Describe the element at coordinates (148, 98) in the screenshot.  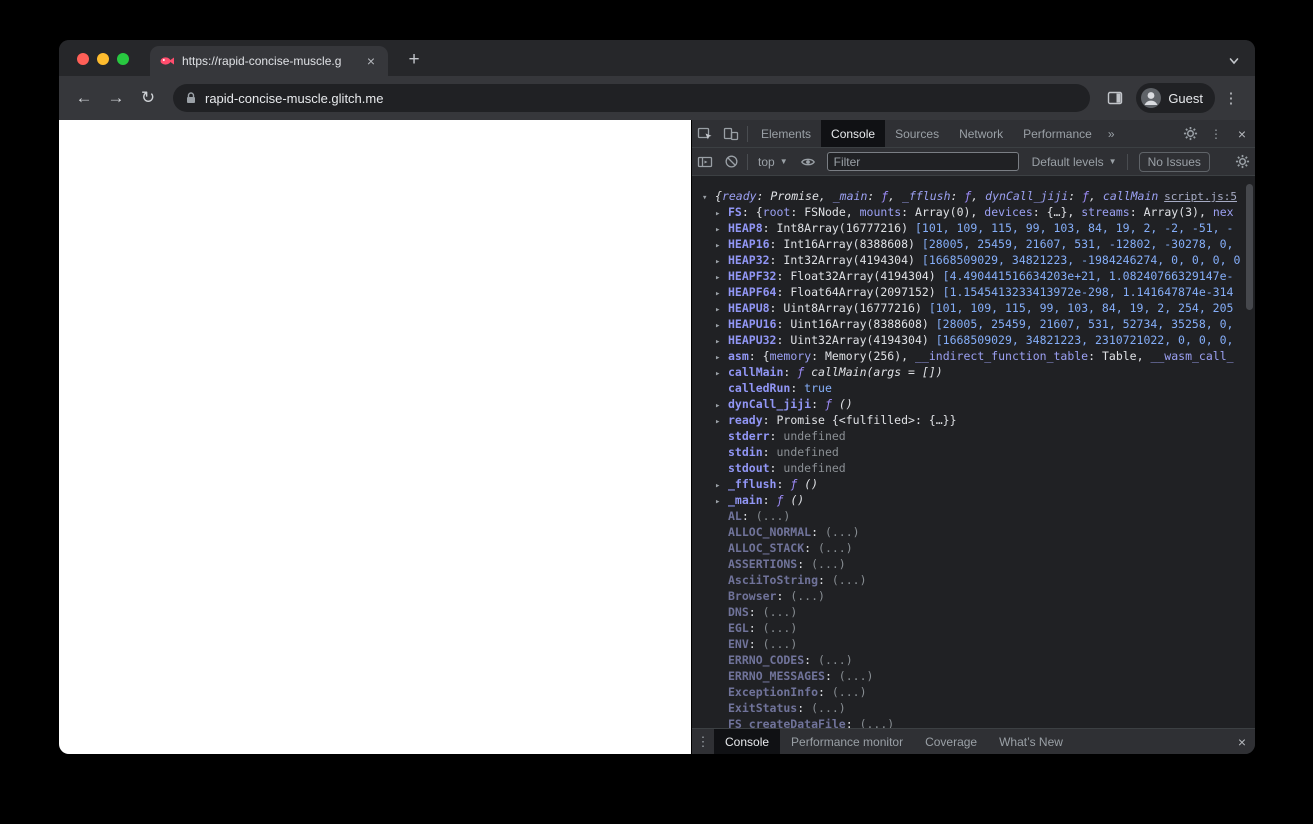
I see `reload-icon: ↻` at that location.